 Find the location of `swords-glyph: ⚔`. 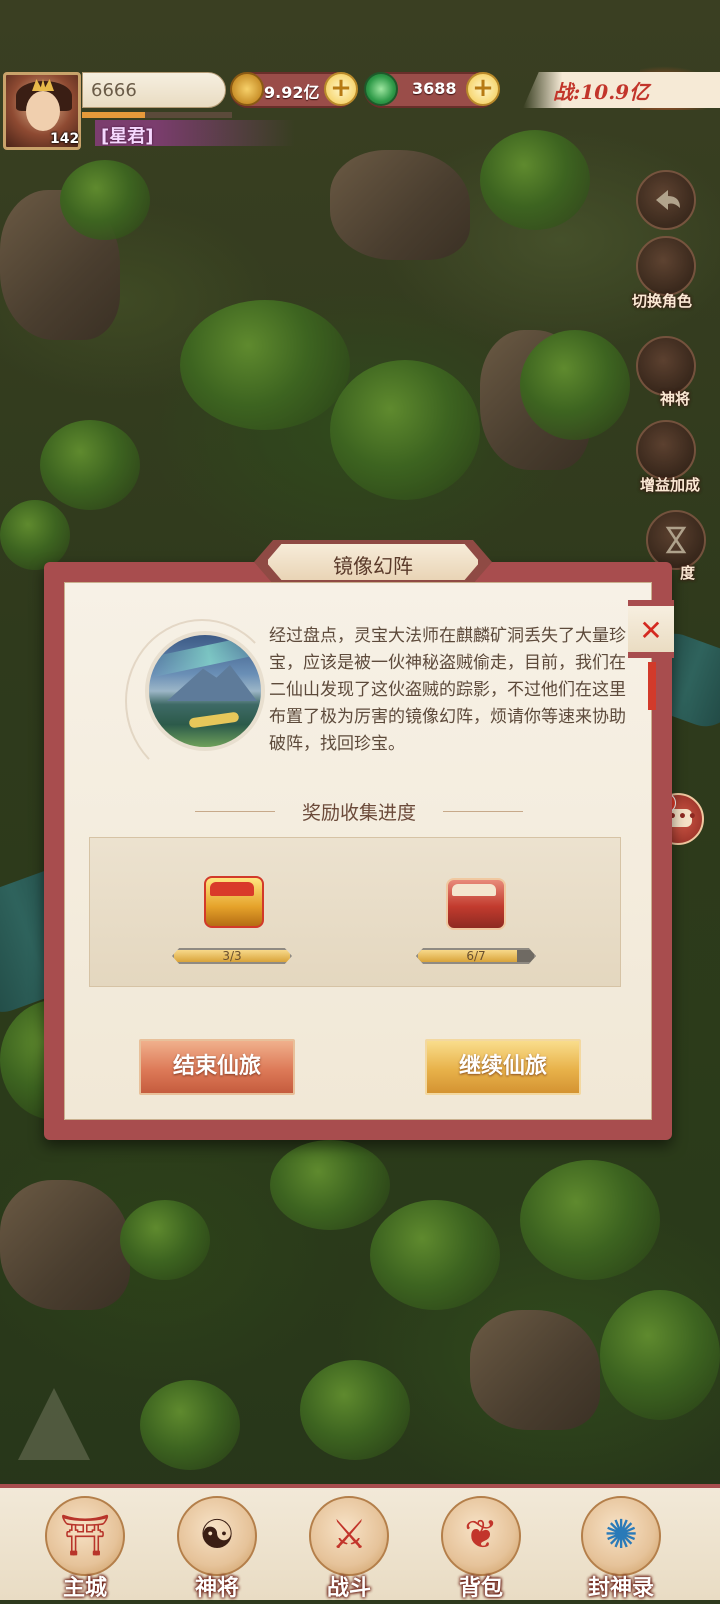

swords-glyph: ⚔ is located at coordinates (349, 1535).